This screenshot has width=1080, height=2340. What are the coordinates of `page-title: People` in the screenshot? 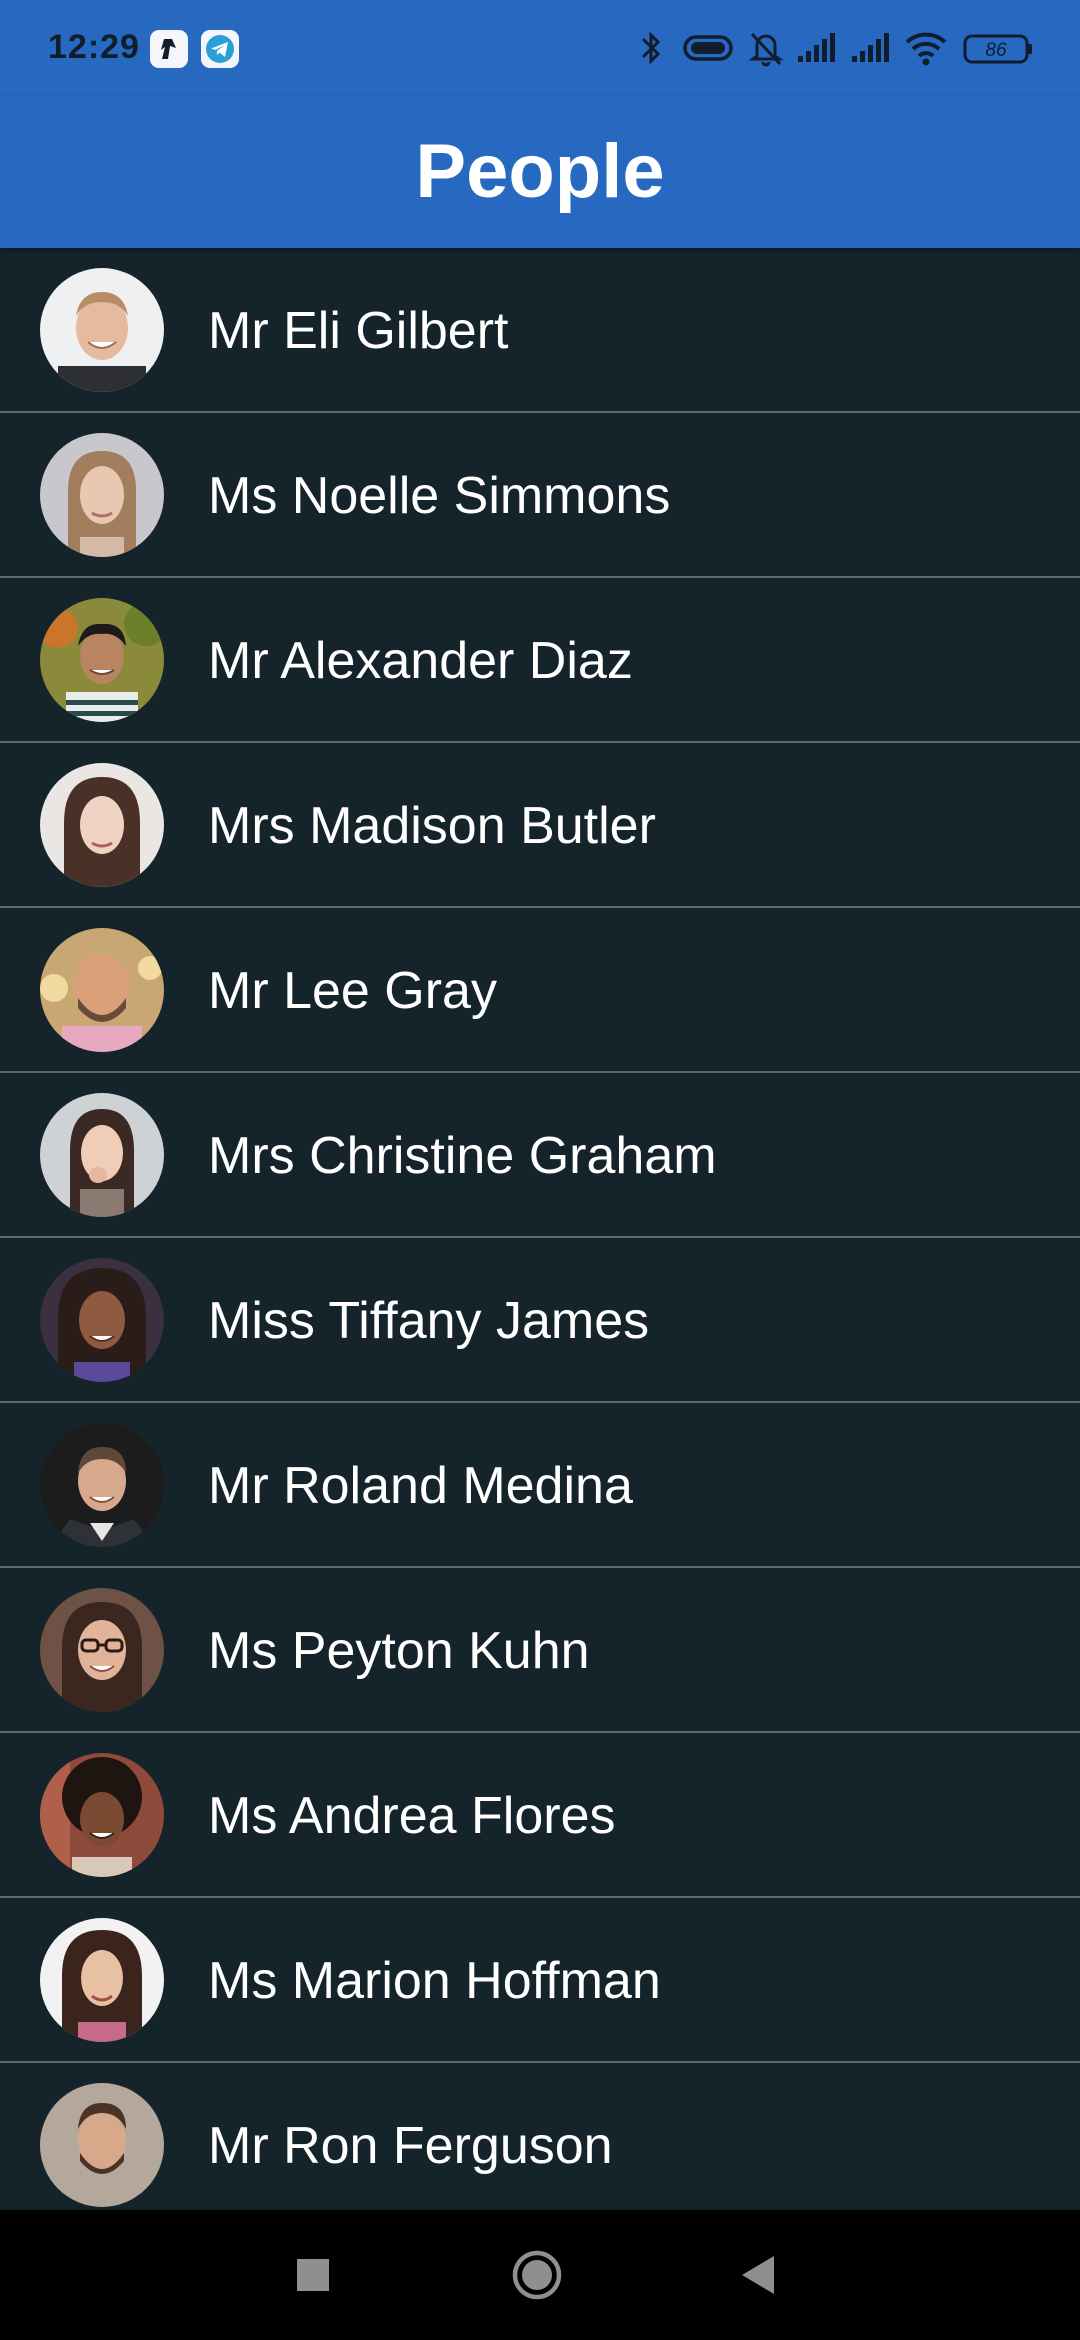 It's located at (540, 171).